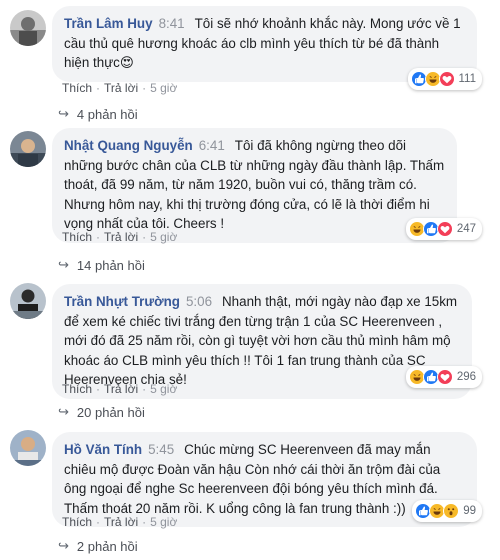 The width and height of the screenshot is (500, 560). Describe the element at coordinates (128, 145) in the screenshot. I see `comment-author: Nhật Quang Nguyễn` at that location.